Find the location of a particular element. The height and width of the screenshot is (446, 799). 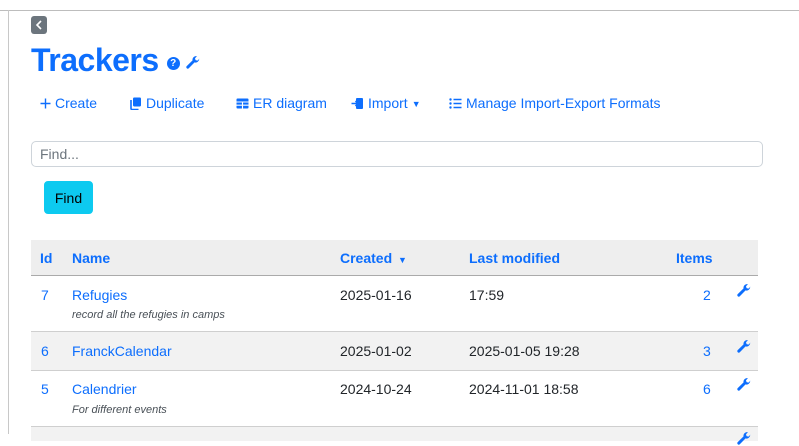

row-items-link: 3 is located at coordinates (707, 351).